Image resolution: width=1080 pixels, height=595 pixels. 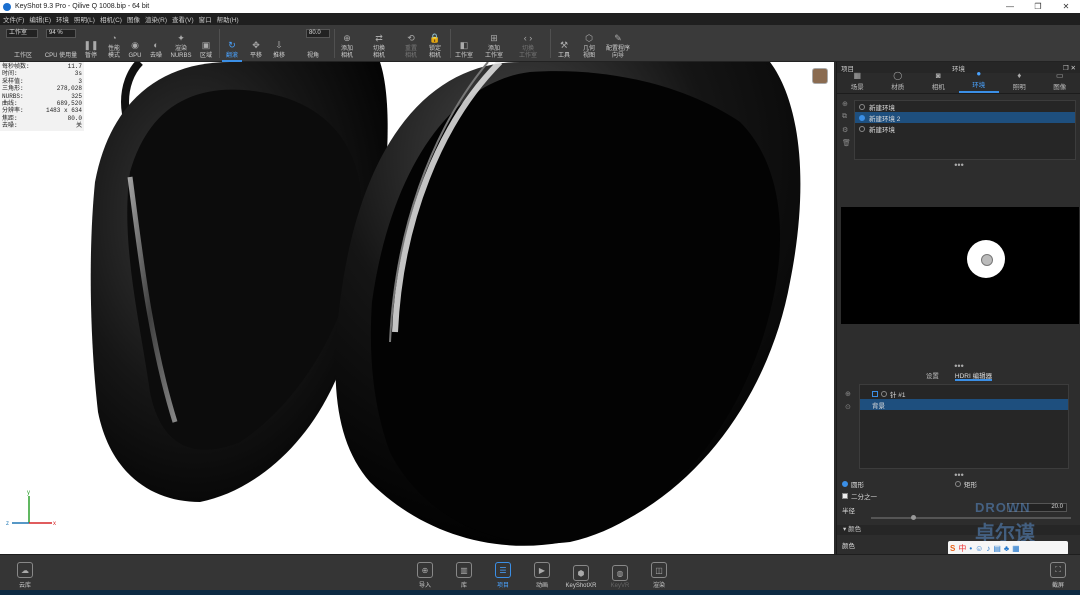 I want to click on library-button: ▥ 库, so click(x=464, y=574).